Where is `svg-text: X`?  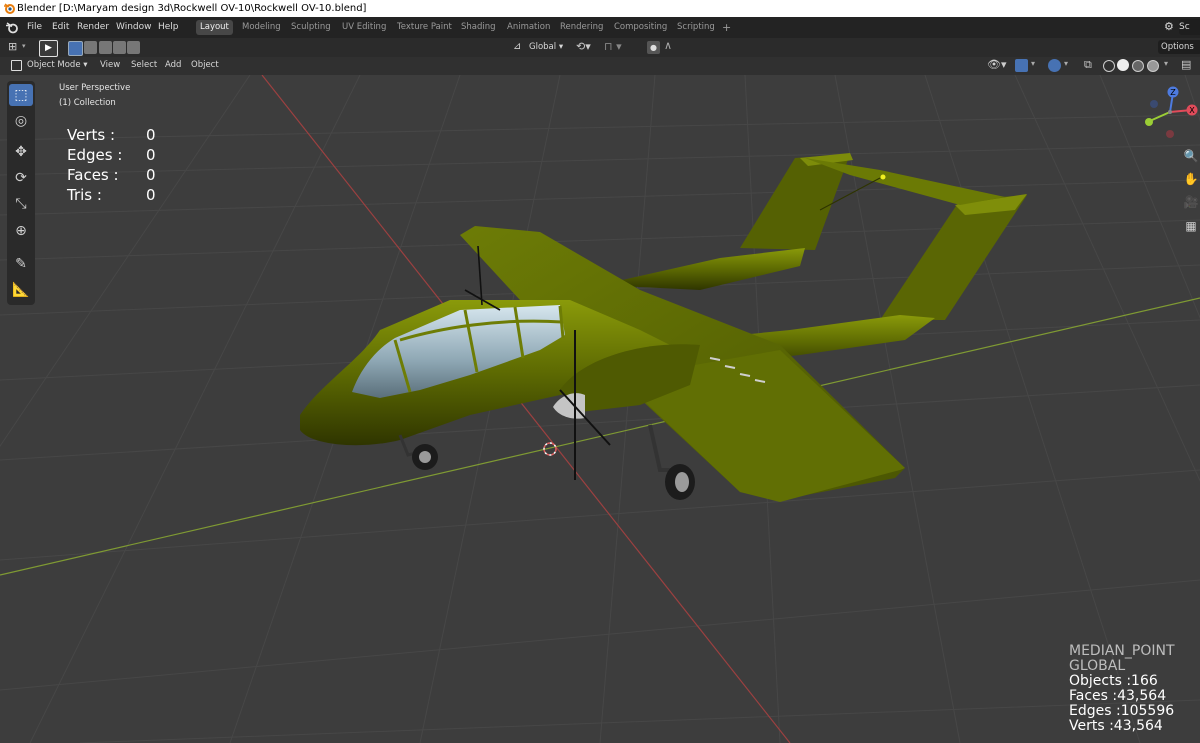
svg-text: X is located at coordinates (1192, 110).